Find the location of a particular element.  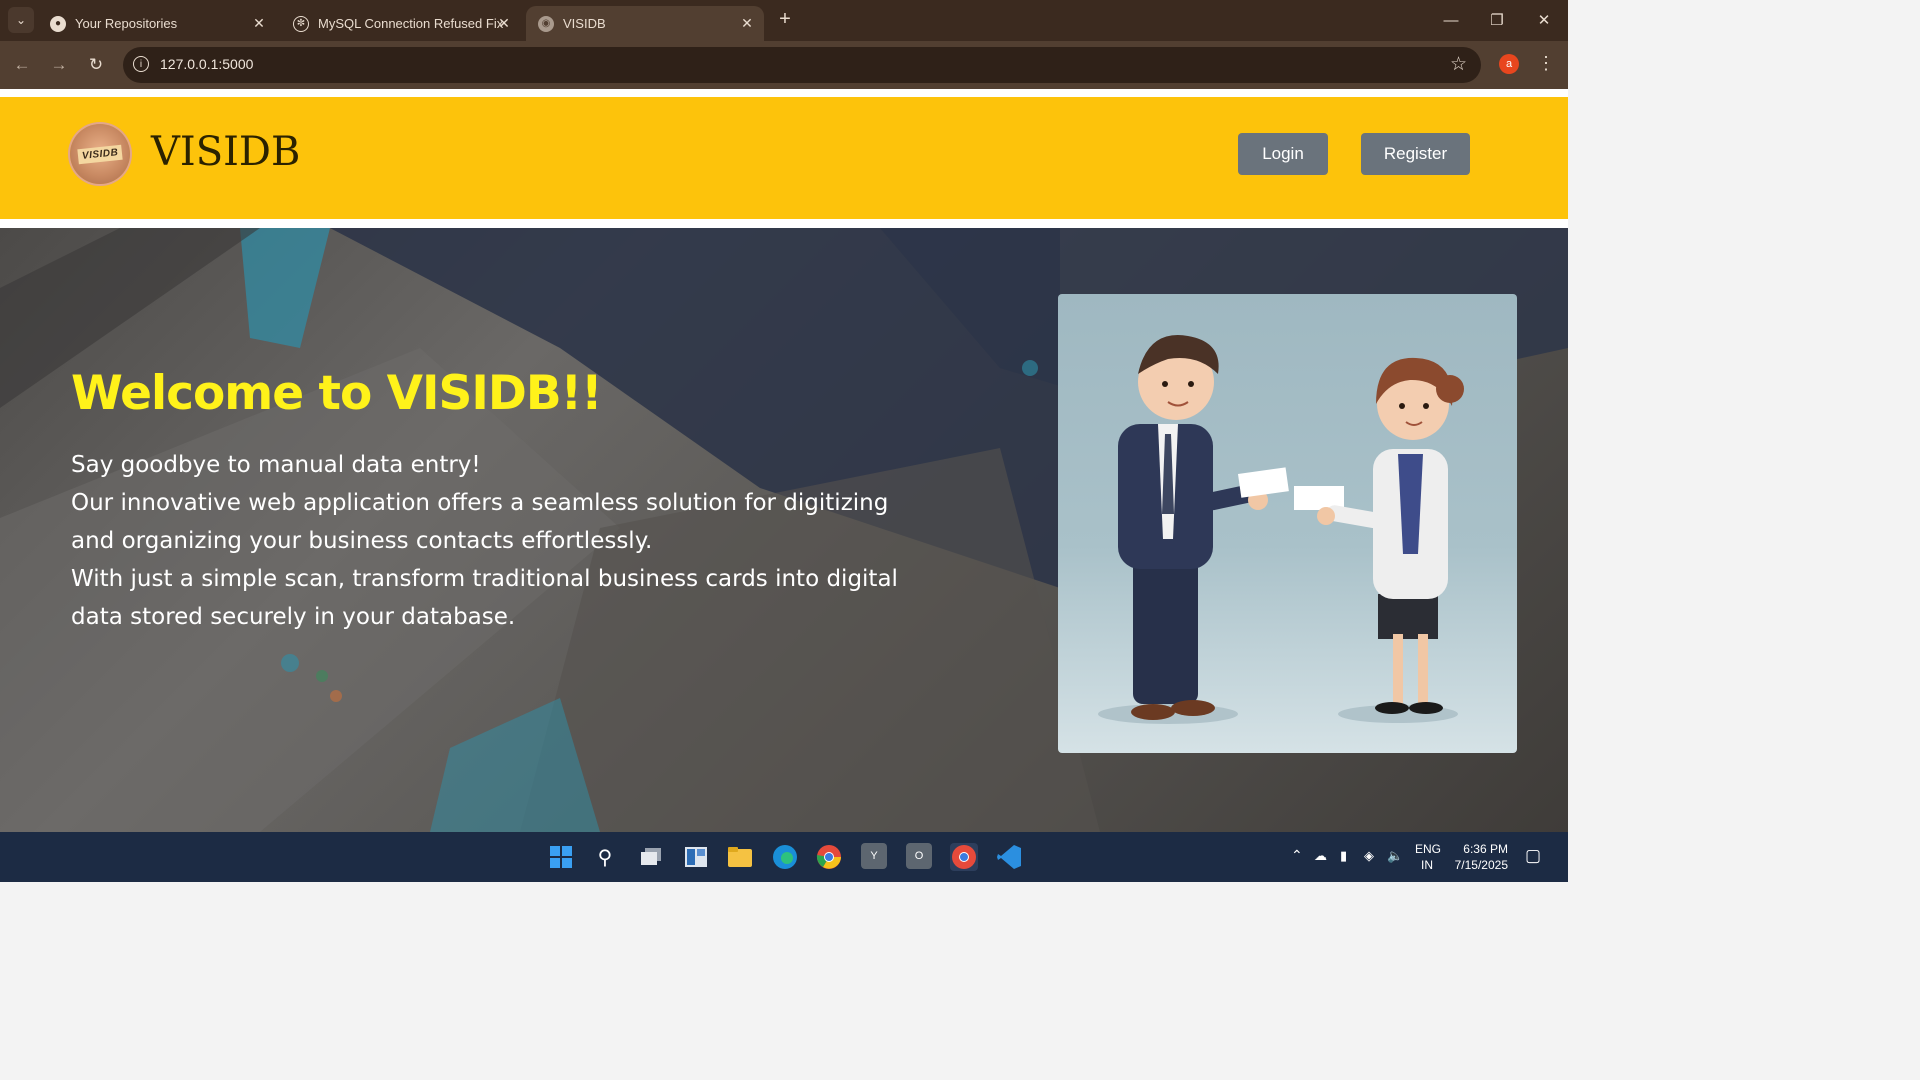

tab-your-repositories: ● Your Repositories ✕ is located at coordinates (157, 23).